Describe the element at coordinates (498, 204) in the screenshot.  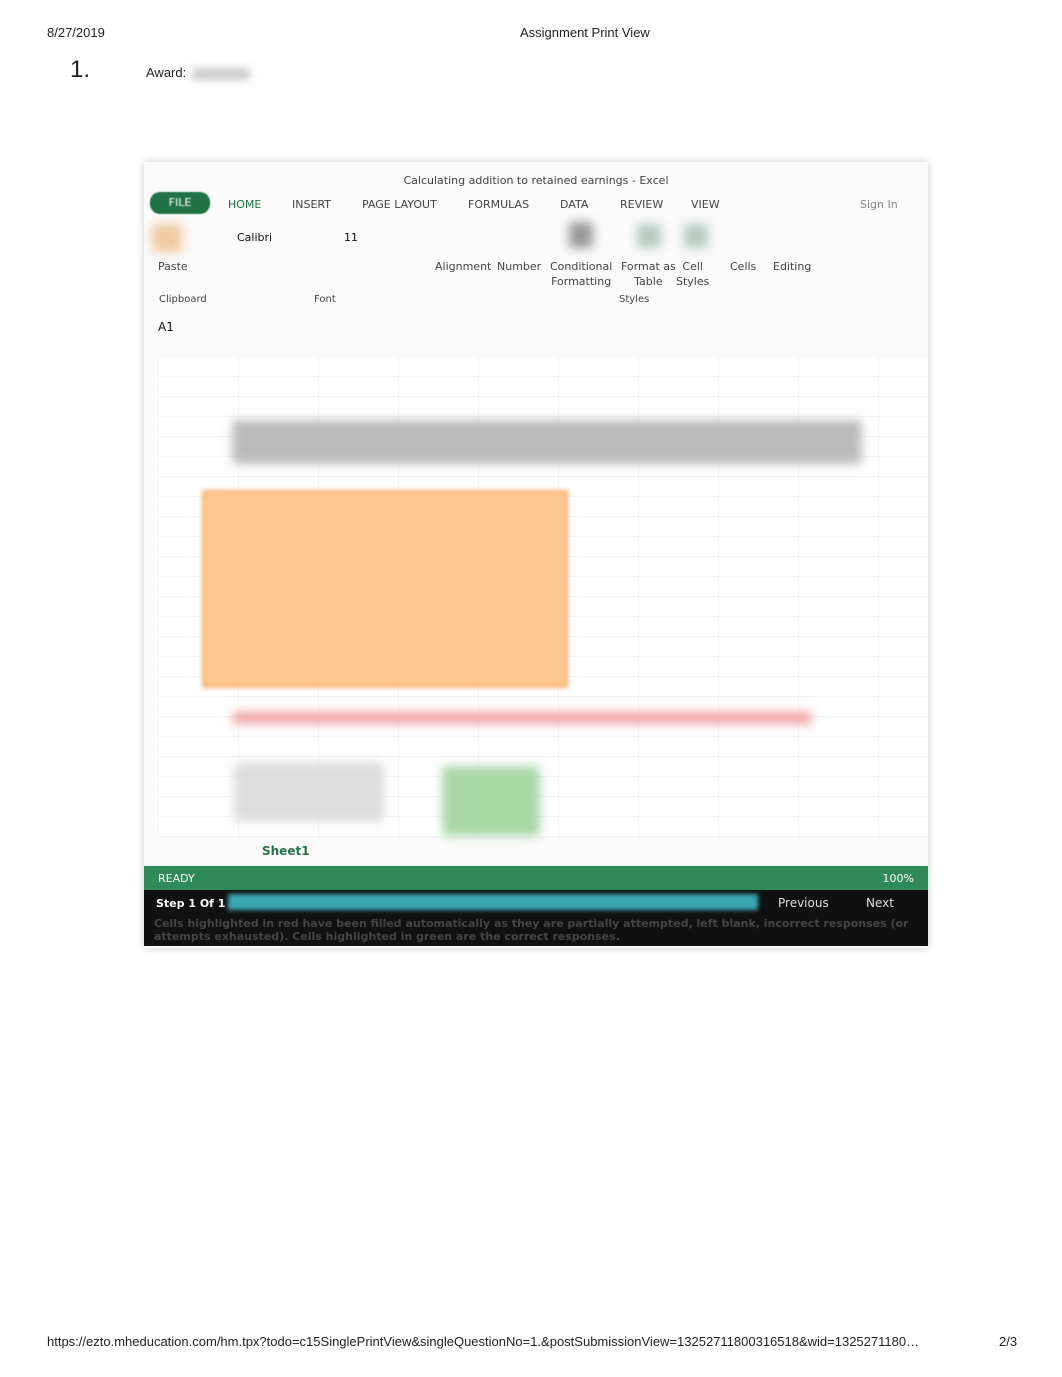
I see `tab-formulas: FORMULAS` at that location.